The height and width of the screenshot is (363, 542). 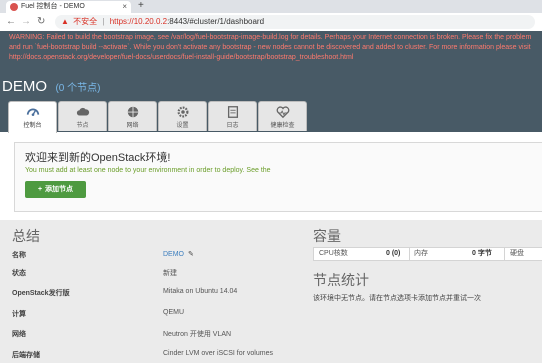 What do you see at coordinates (517, 253) in the screenshot?
I see `disk-label: 硬盘` at bounding box center [517, 253].